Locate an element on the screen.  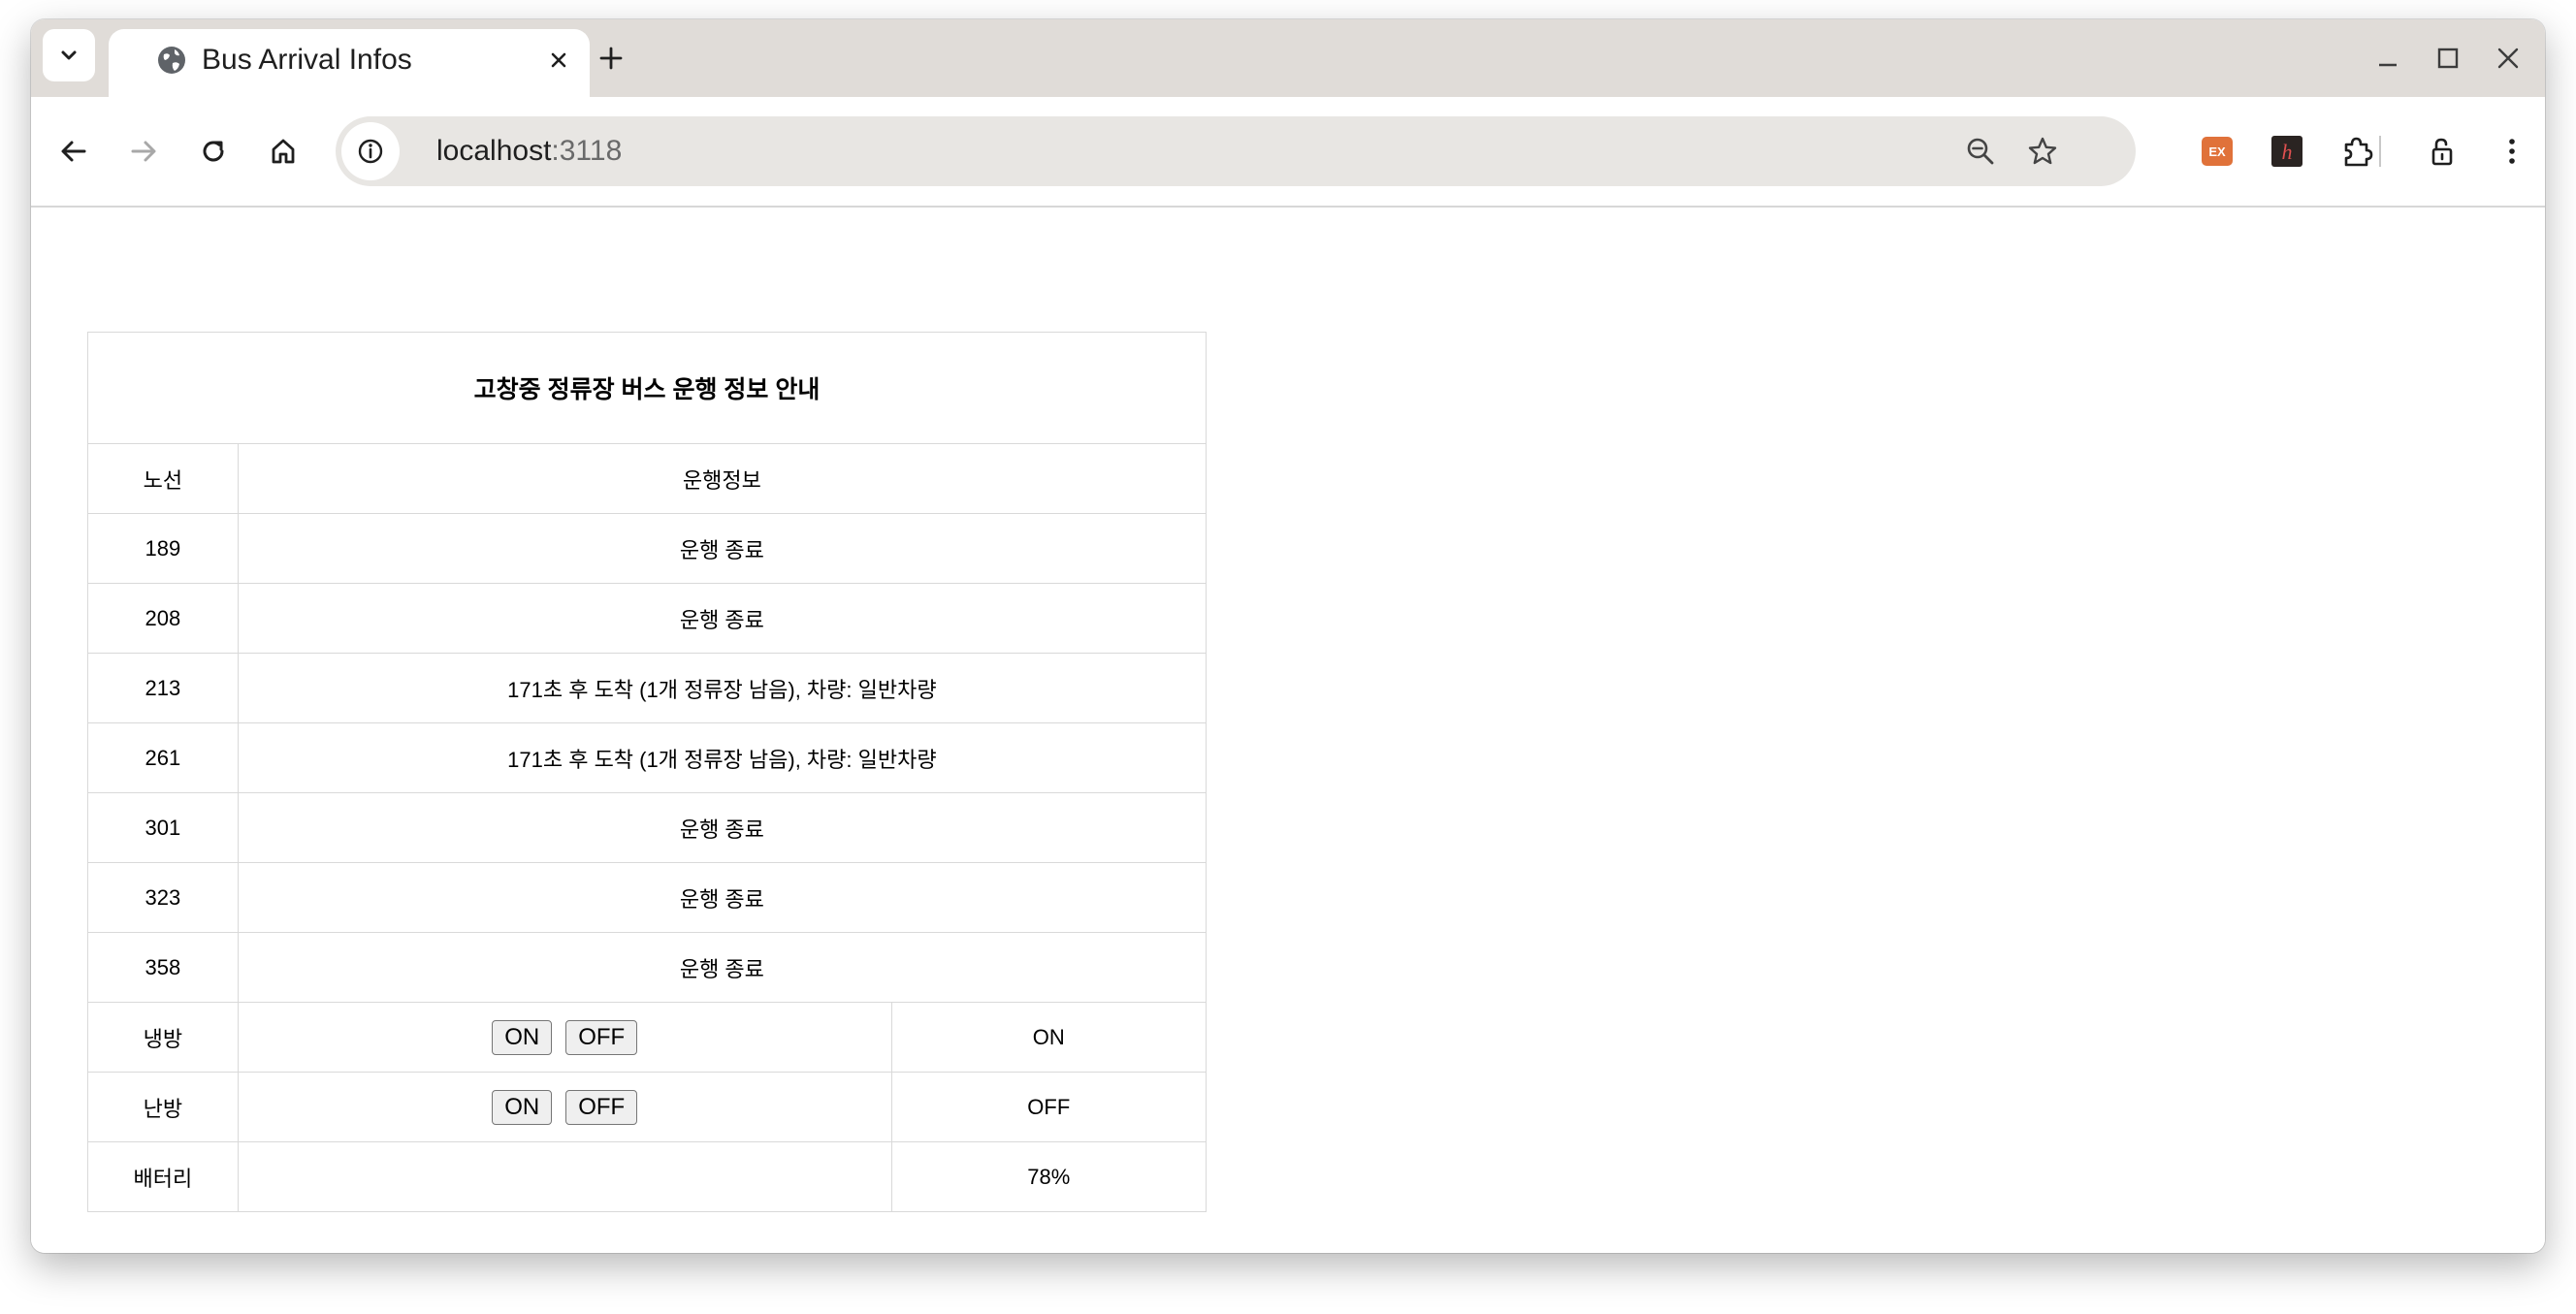
ex-extension-label: EX is located at coordinates (2217, 151).